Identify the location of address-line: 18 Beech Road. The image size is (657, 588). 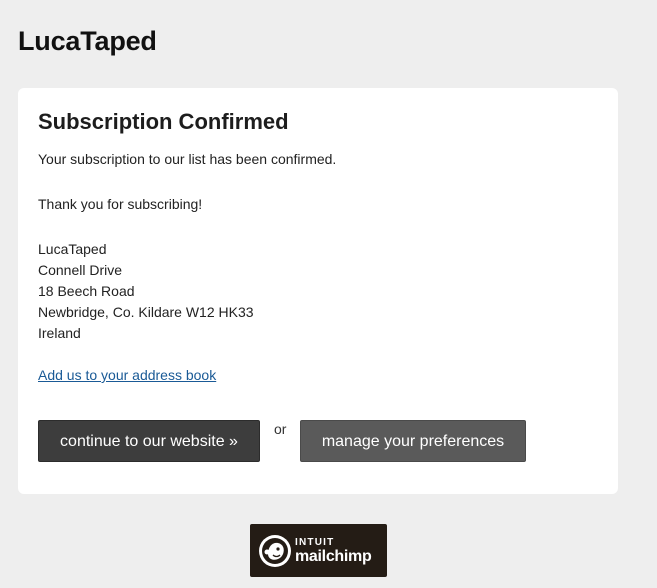
(86, 291).